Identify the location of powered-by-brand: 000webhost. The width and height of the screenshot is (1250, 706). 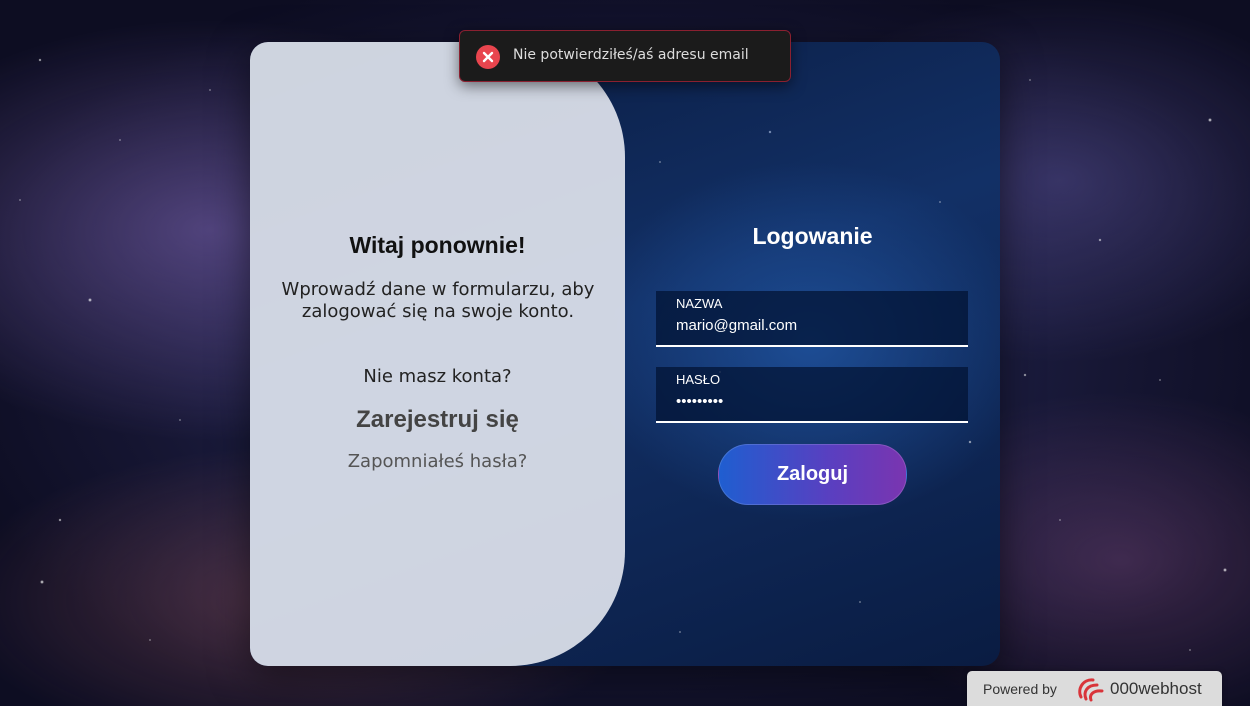
(1156, 688).